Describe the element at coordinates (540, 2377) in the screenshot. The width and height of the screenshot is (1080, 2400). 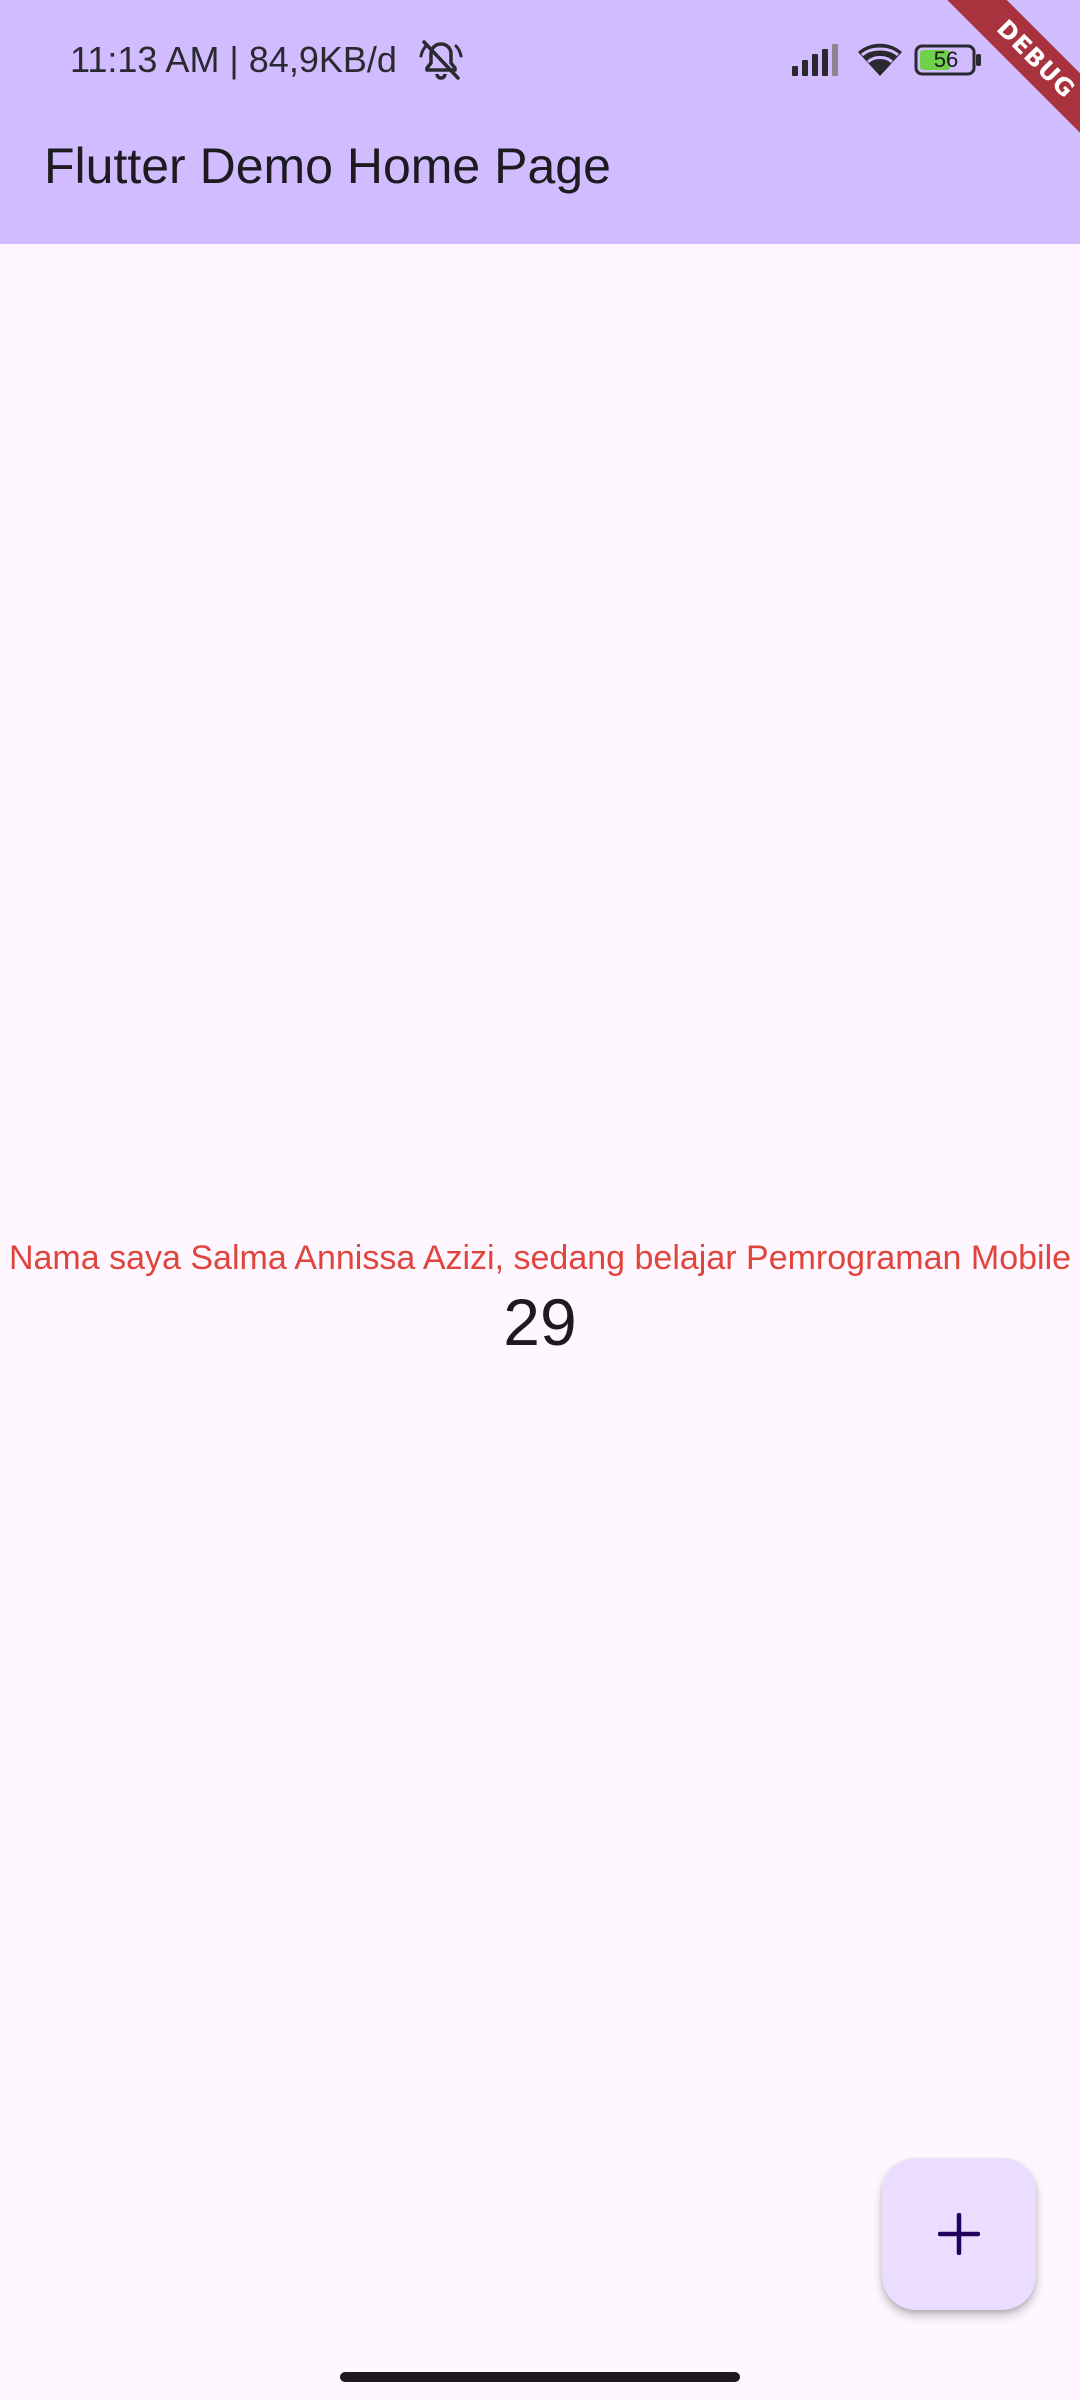
I see `home-indicator` at that location.